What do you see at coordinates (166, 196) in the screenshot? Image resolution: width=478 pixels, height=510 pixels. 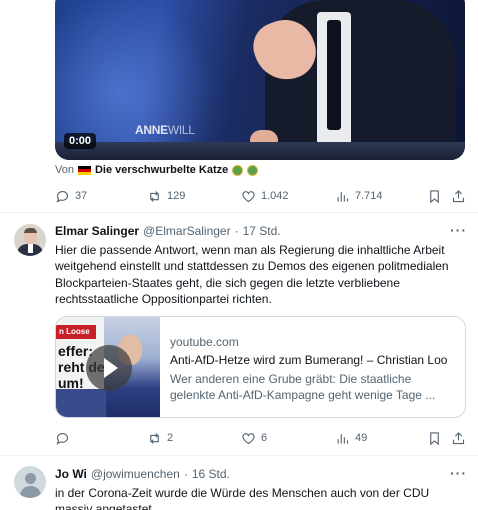 I see `retweet-button: 129` at bounding box center [166, 196].